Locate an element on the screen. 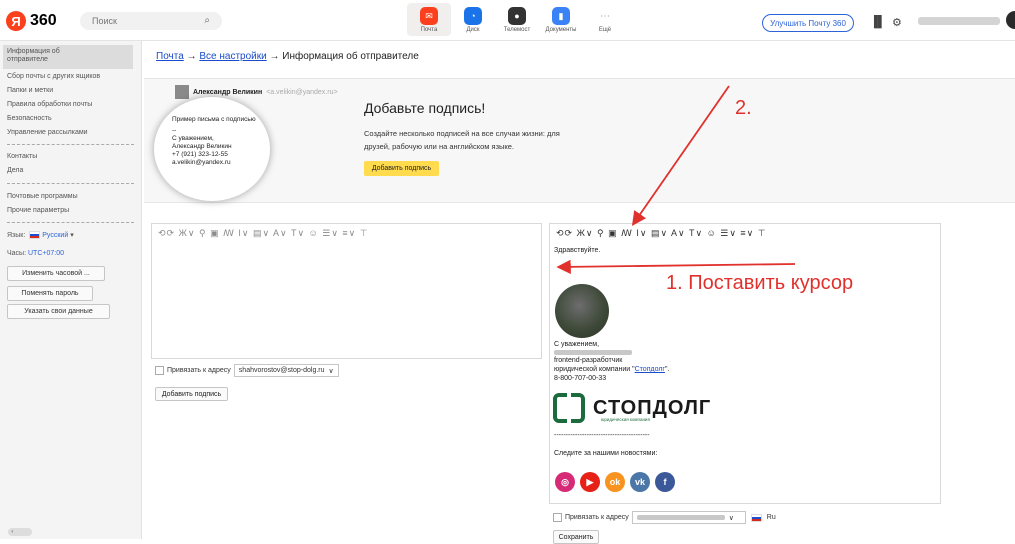  annotation-step-1: 1. Поставить курсор is located at coordinates (760, 283).